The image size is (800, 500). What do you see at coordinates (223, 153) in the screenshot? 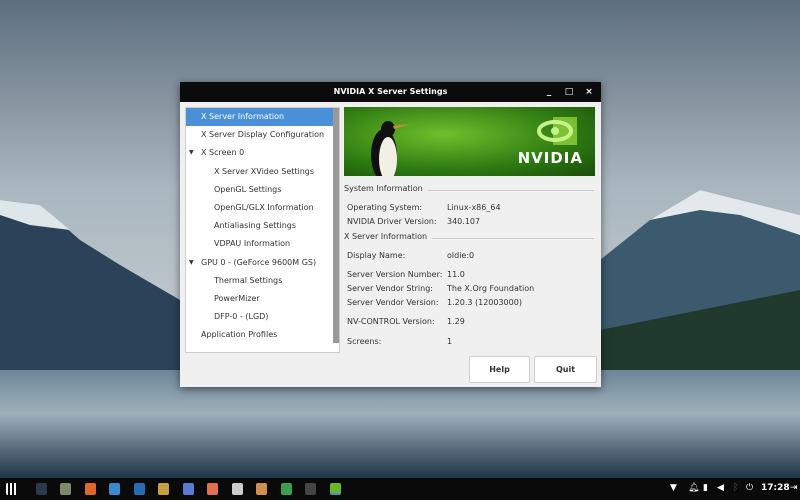
I see `tree-item-label: X Screen 0` at bounding box center [223, 153].